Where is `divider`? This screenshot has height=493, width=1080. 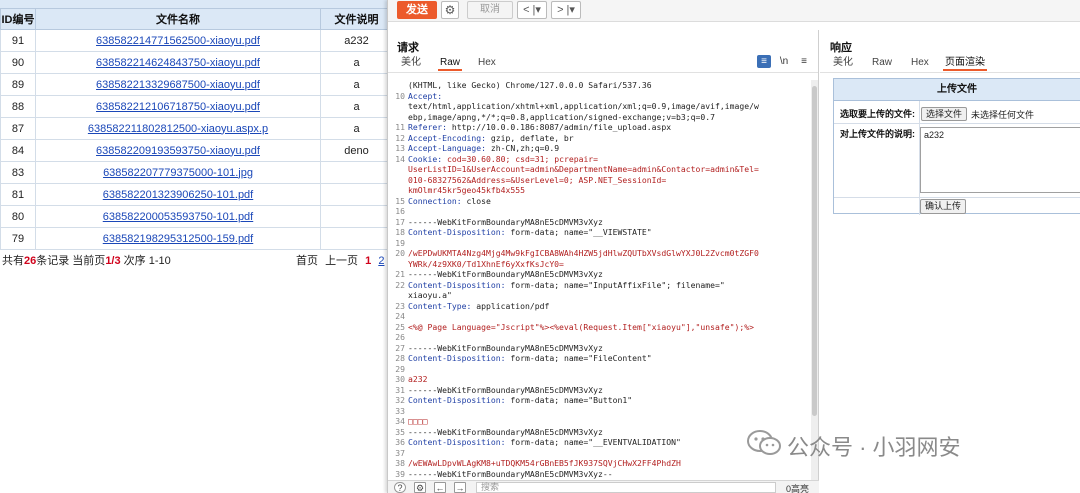
divider is located at coordinates (957, 123).